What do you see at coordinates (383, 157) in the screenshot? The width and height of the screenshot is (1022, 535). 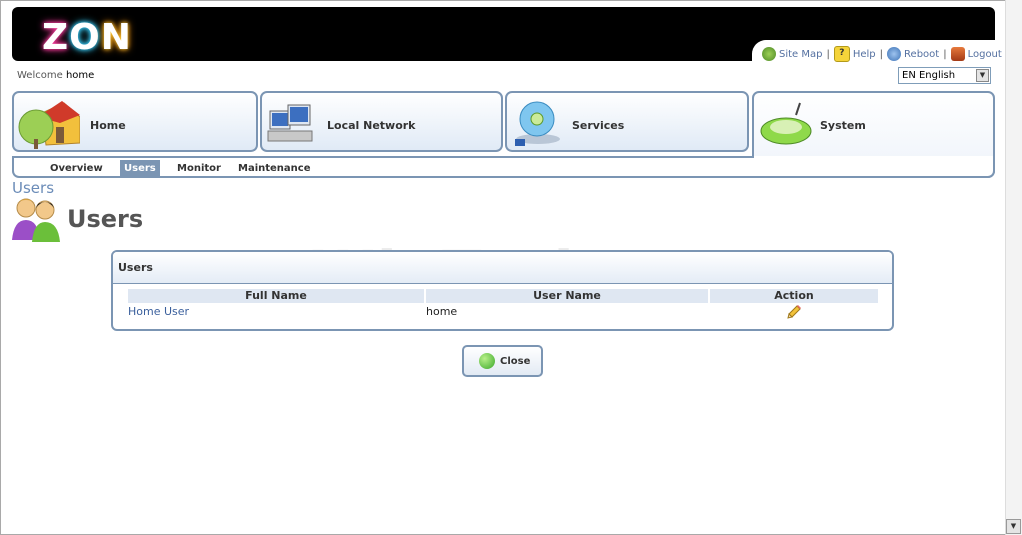 I see `subnav-divider` at bounding box center [383, 157].